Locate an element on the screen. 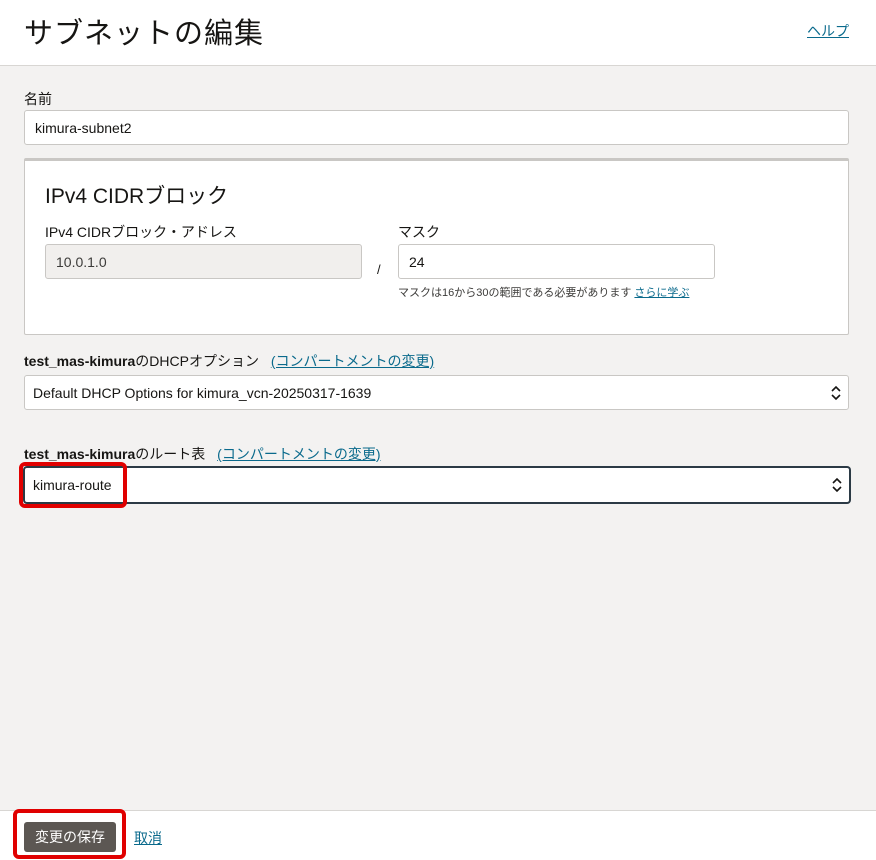 The image size is (876, 860). route-table-label: test_mas-kimuraのルート表 (コンパートメントの変更) is located at coordinates (202, 454).